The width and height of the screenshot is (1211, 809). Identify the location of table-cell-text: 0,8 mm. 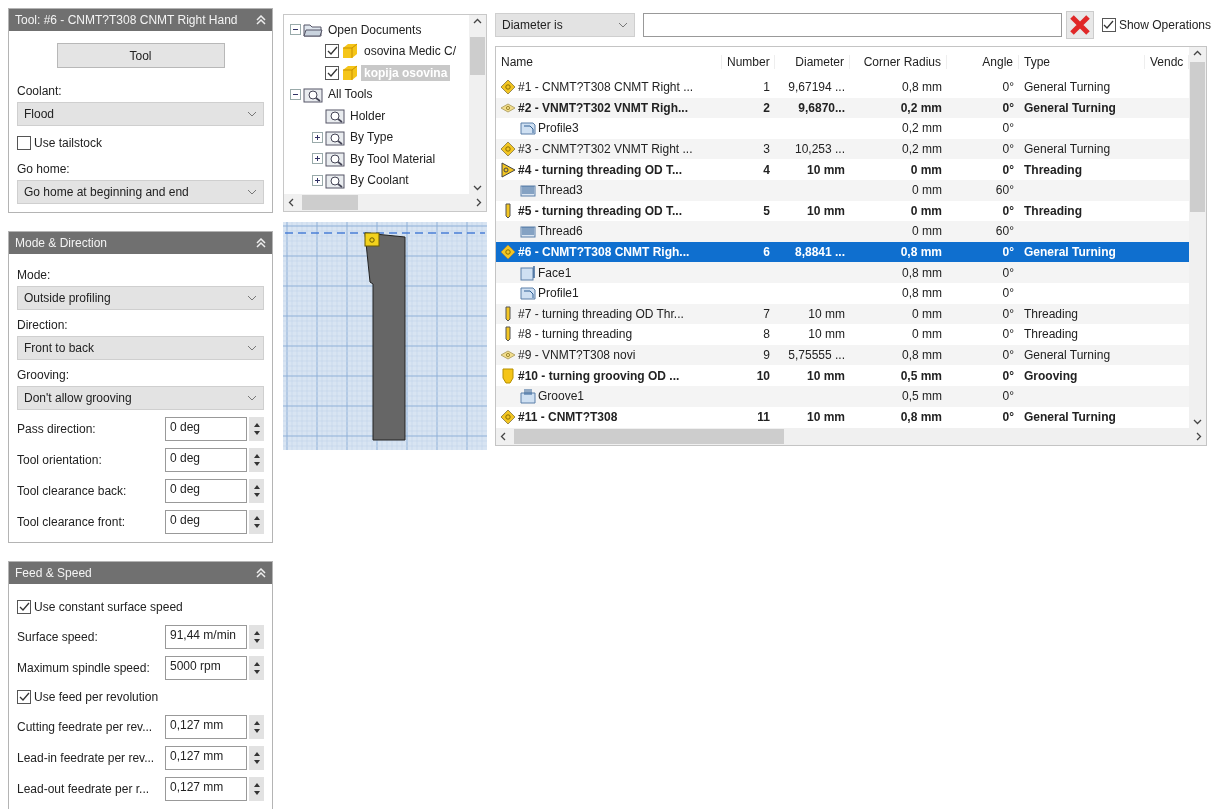
(922, 293).